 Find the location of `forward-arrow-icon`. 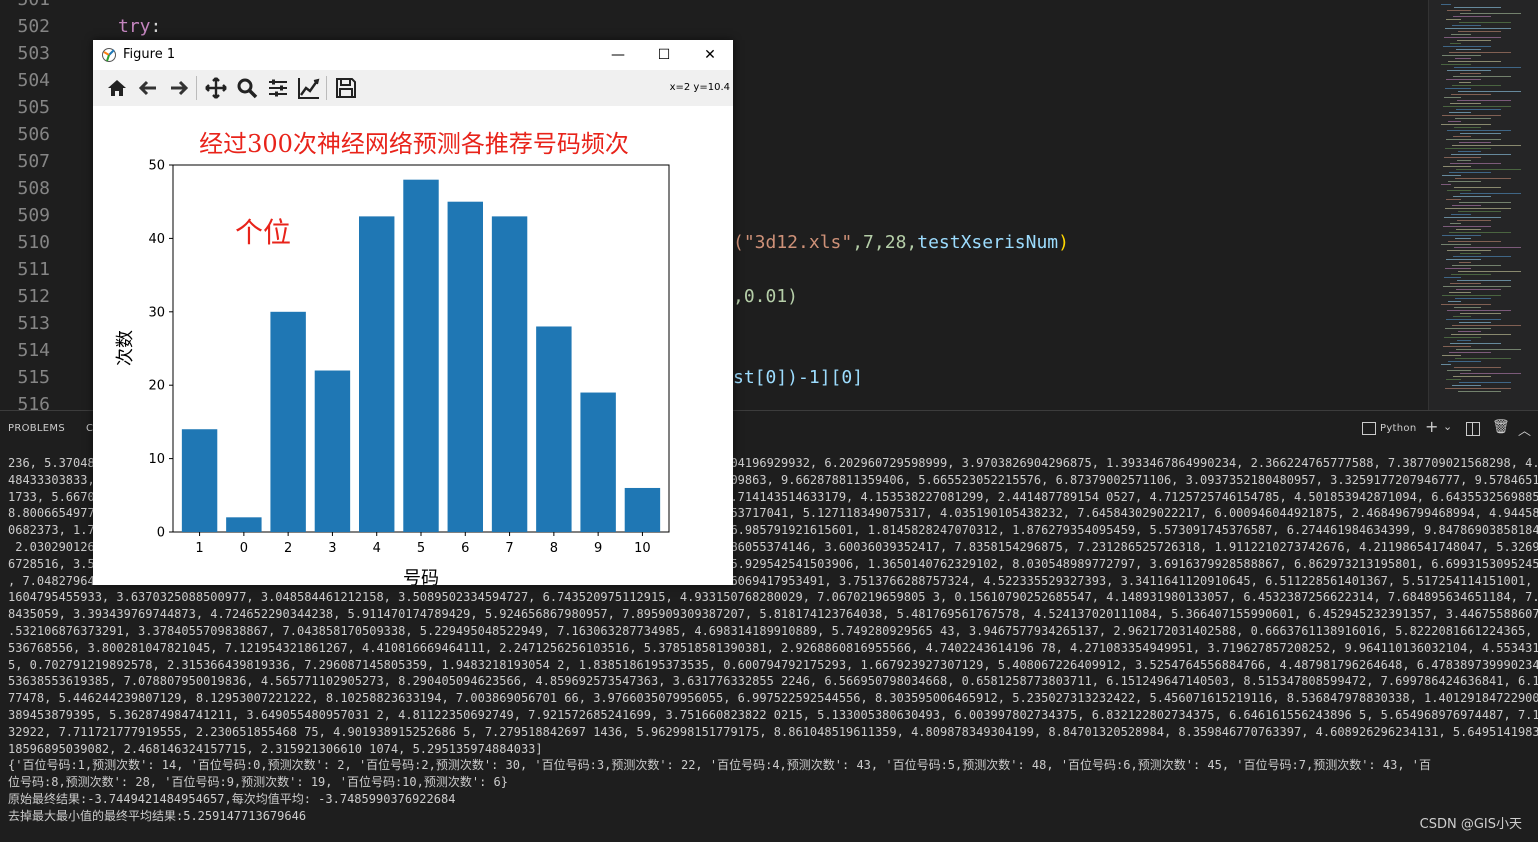

forward-arrow-icon is located at coordinates (179, 88).